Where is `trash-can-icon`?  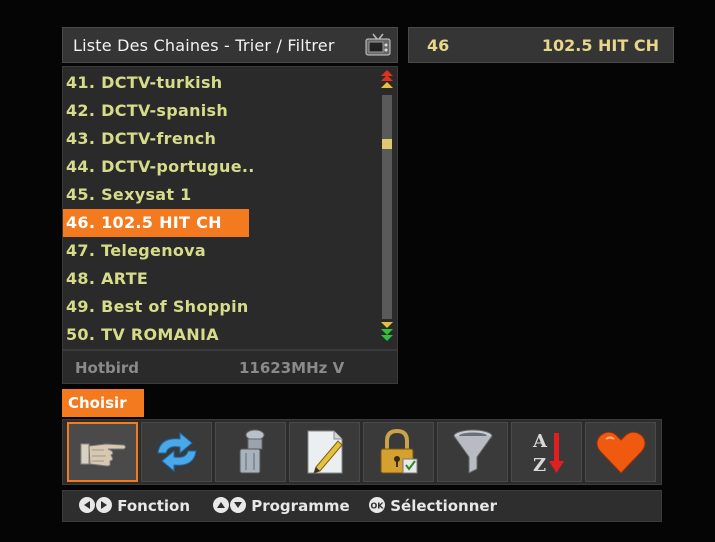 trash-can-icon is located at coordinates (251, 451).